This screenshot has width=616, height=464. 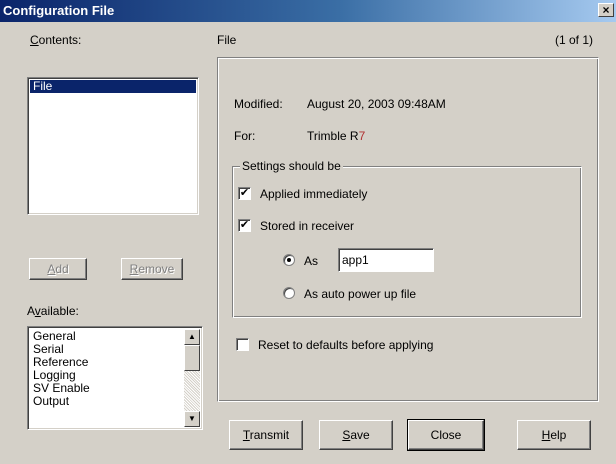 I want to click on as-radio, so click(x=289, y=260).